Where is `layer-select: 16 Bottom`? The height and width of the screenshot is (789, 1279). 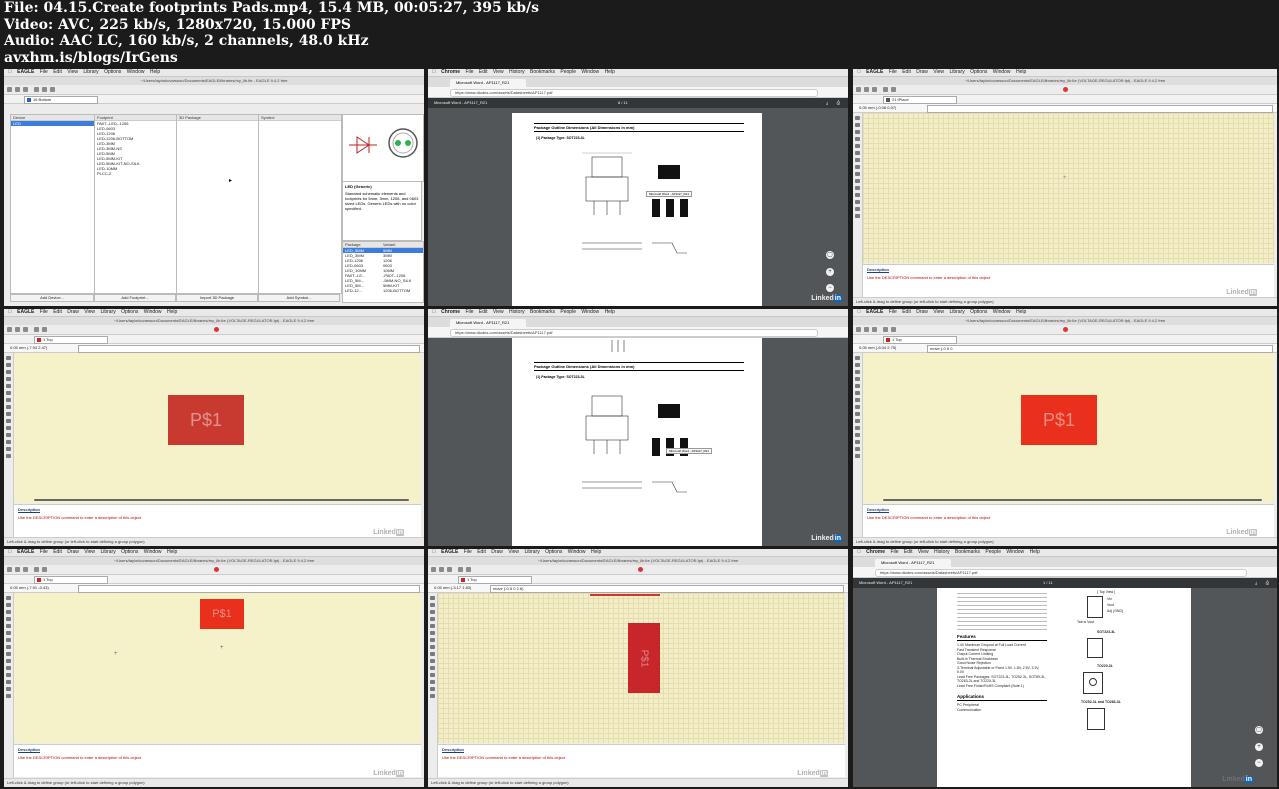 layer-select: 16 Bottom is located at coordinates (61, 100).